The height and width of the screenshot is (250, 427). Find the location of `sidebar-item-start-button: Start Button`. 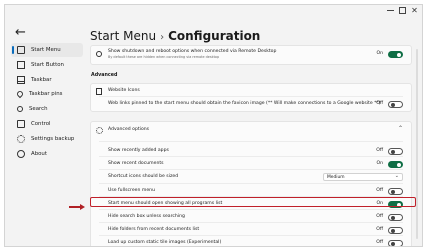

sidebar-item-start-button: Start Button is located at coordinates (47, 65).